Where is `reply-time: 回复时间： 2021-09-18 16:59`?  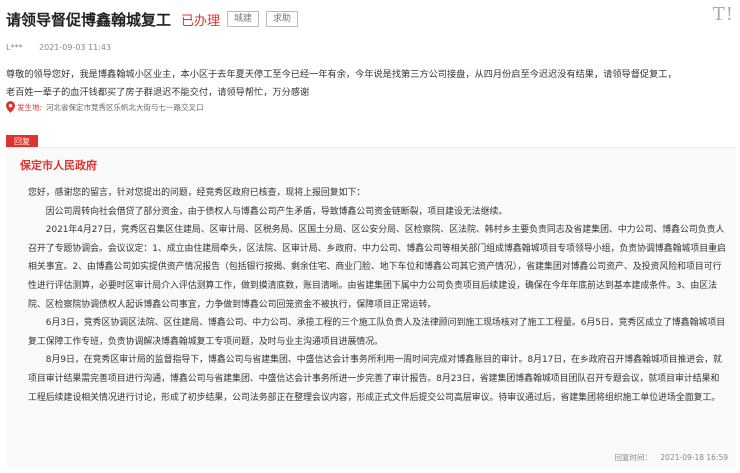 reply-time: 回复时间： 2021-09-18 16:59 is located at coordinates (671, 457).